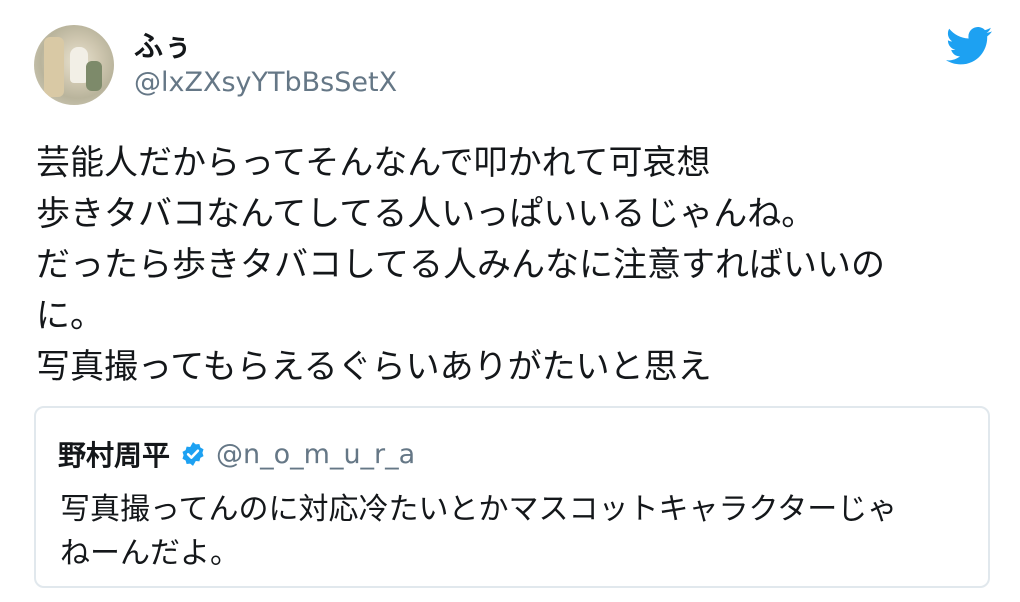 The height and width of the screenshot is (602, 1020). What do you see at coordinates (426, 214) in the screenshot?
I see `tweet-text-line: 歩きタバコなんてしてる人いっぱいいるじゃんね。` at bounding box center [426, 214].